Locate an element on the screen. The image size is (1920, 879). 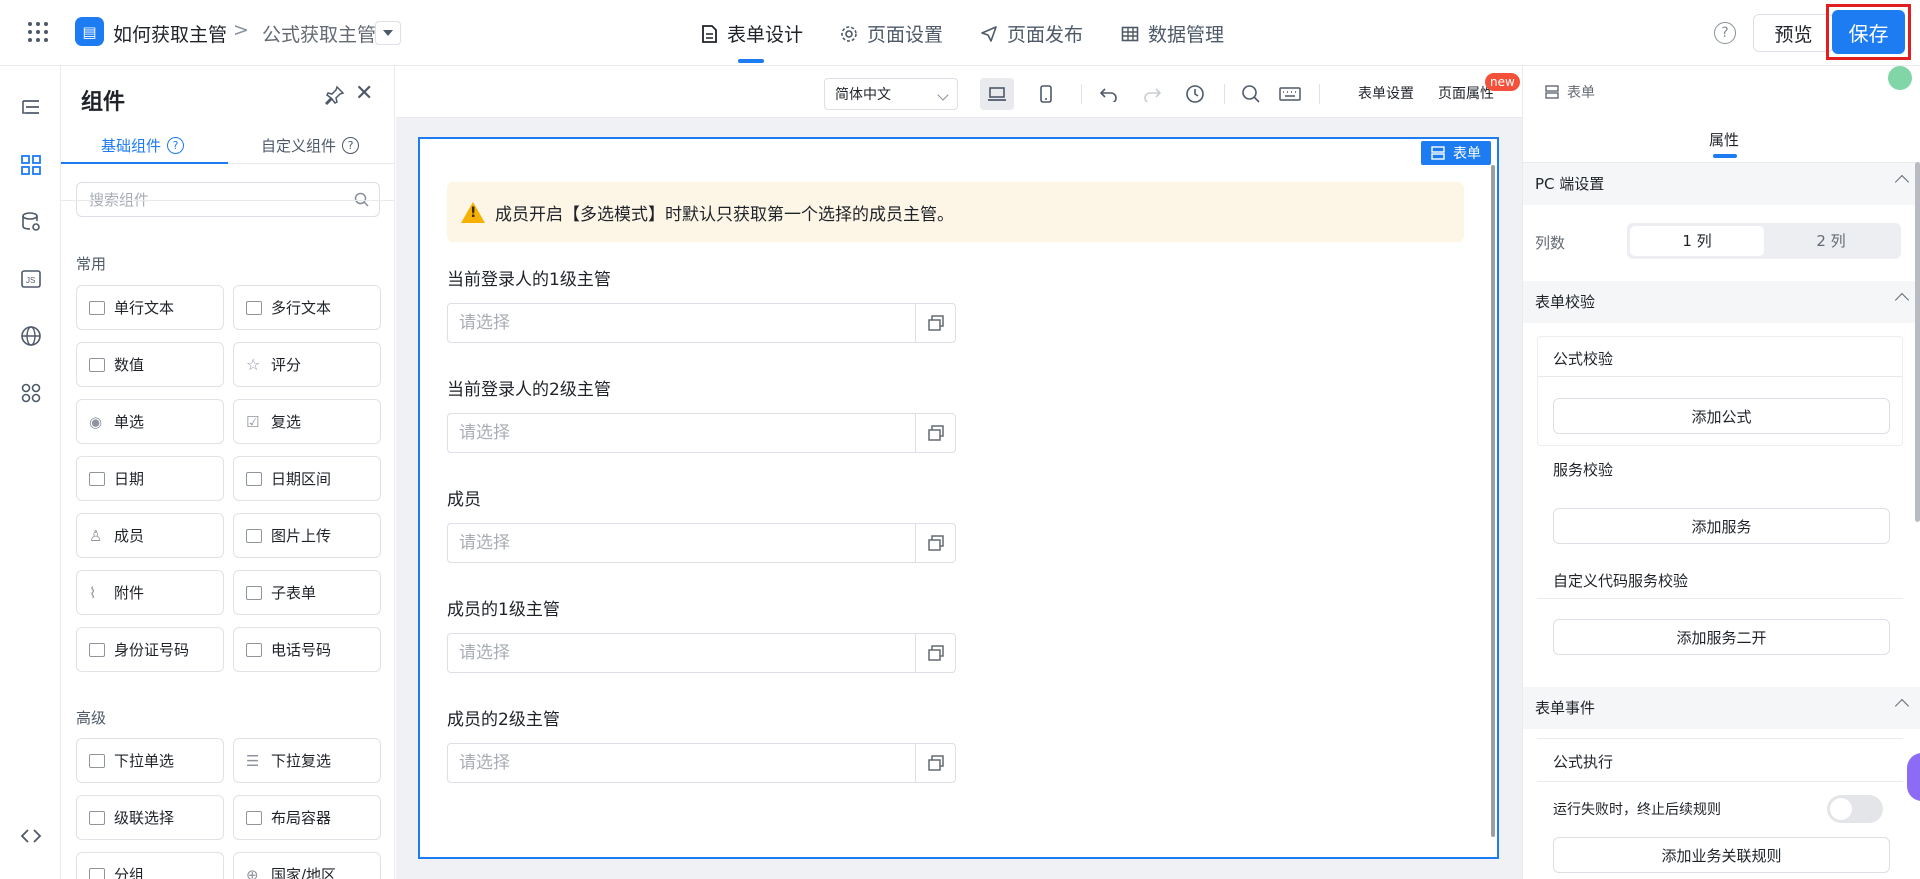
assistant-float-button is located at coordinates (1913, 777).